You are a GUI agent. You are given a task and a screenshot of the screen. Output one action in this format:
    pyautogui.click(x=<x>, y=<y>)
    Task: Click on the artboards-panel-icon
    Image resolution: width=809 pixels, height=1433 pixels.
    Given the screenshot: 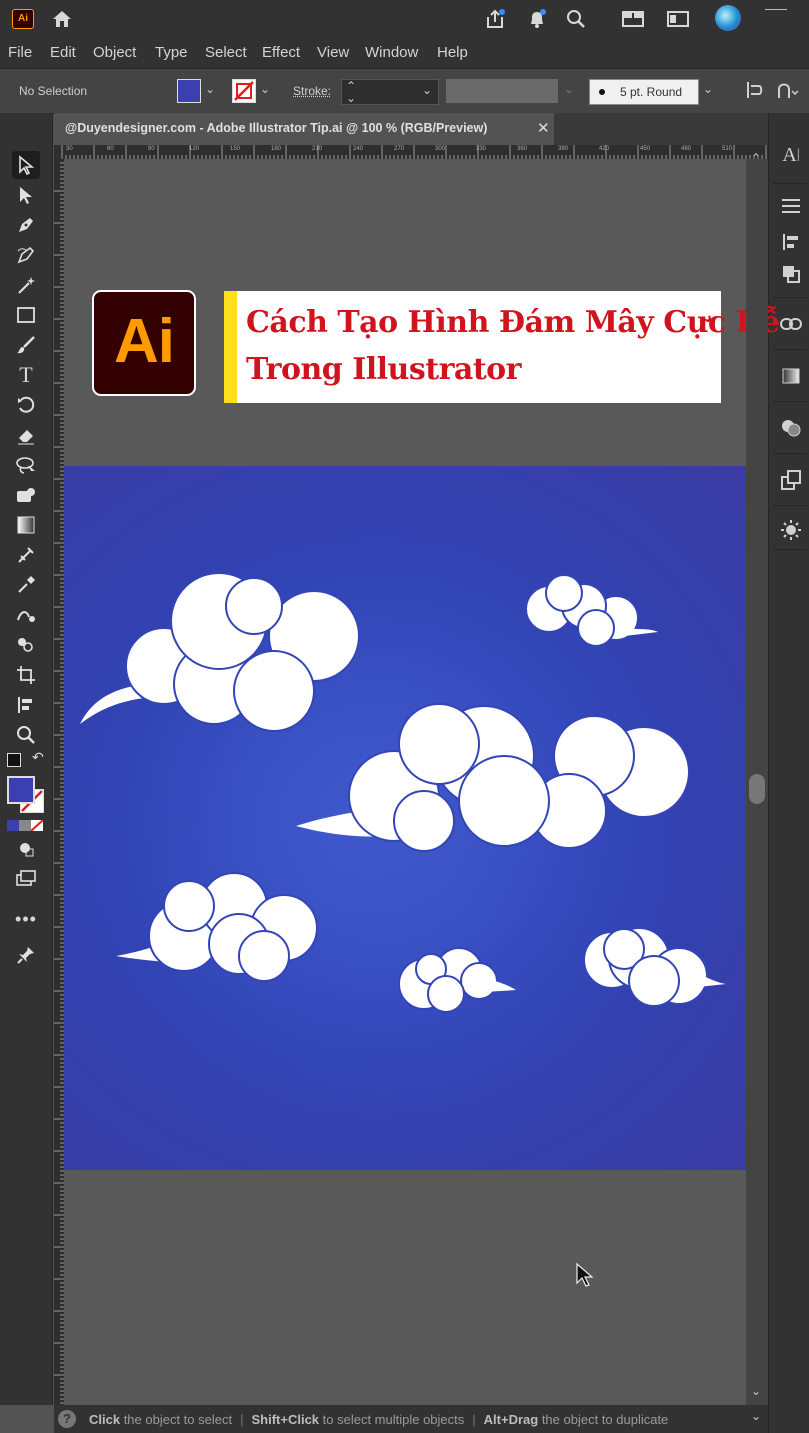 What is the action you would take?
    pyautogui.click(x=791, y=480)
    